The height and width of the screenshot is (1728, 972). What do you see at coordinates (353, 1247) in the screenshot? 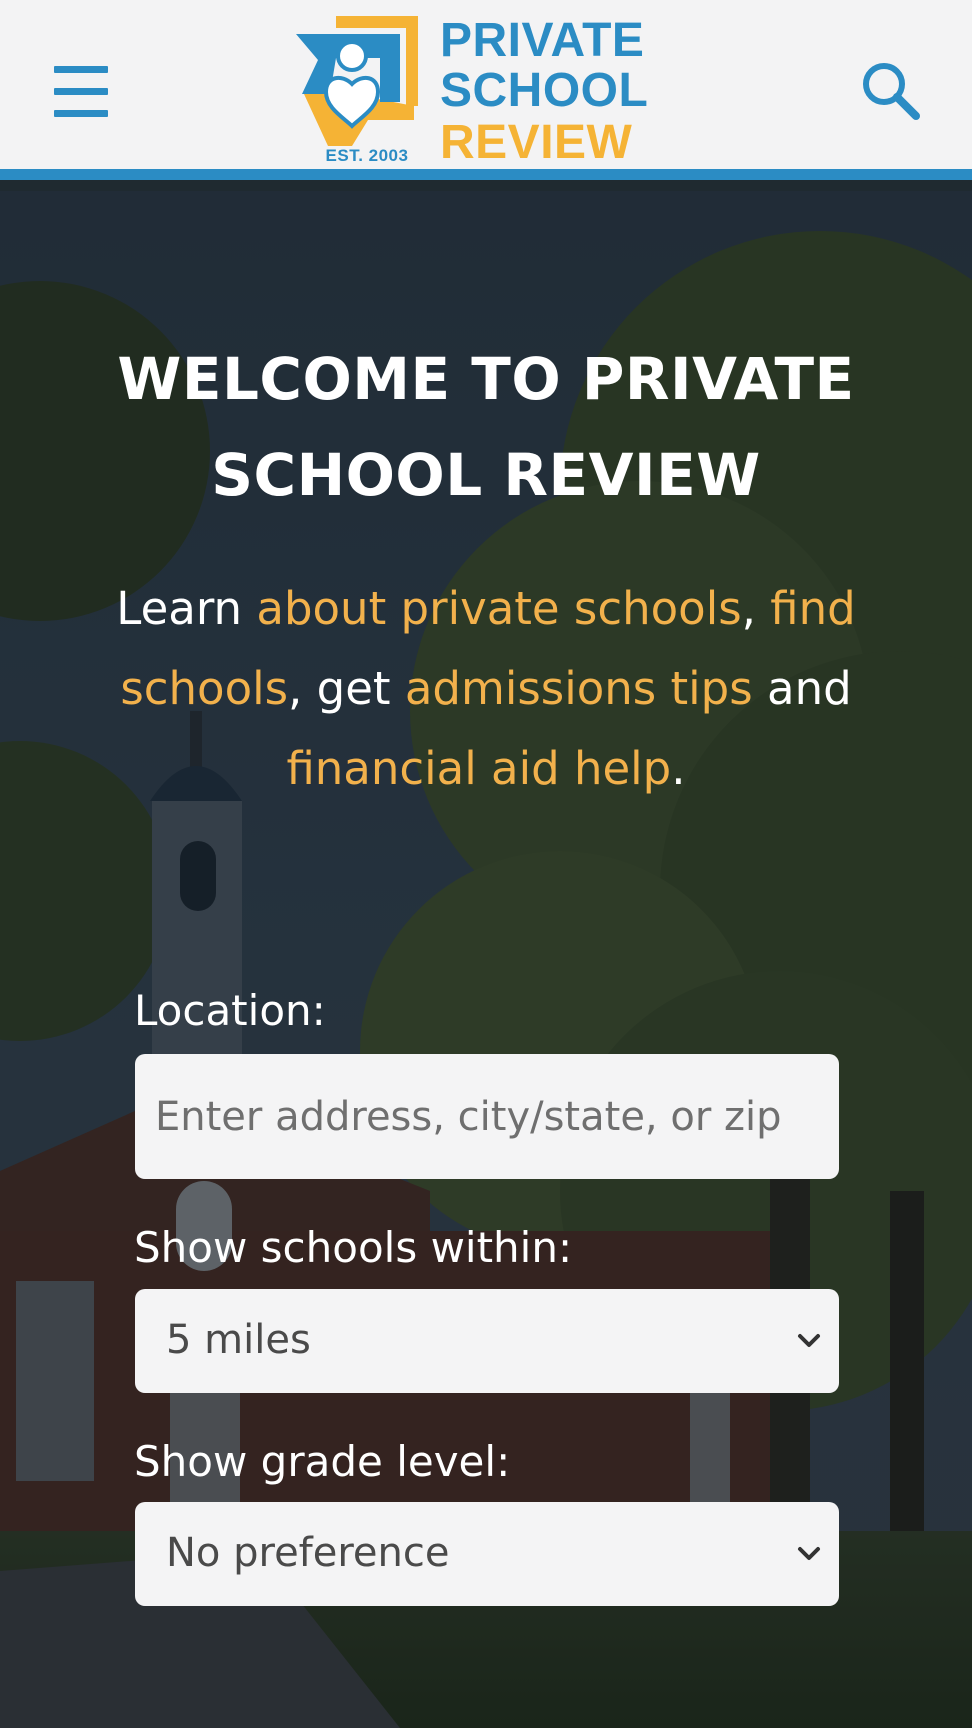
I see `distance-label: Show schools within:` at bounding box center [353, 1247].